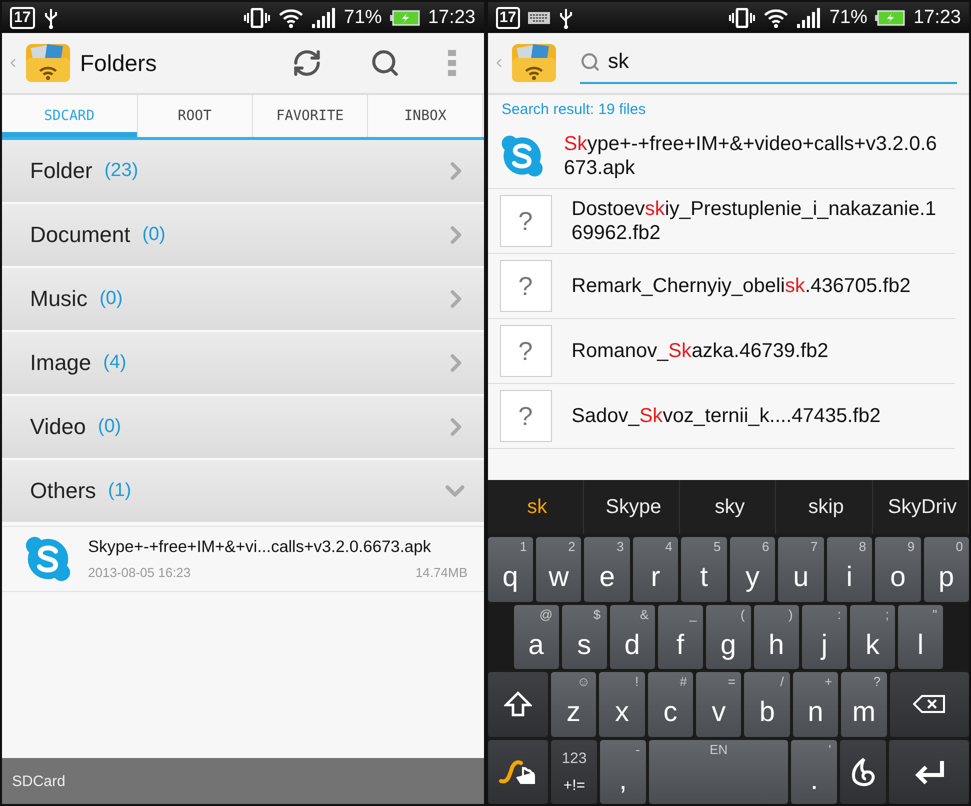 The width and height of the screenshot is (971, 806). I want to click on category-name: Video, so click(58, 427).